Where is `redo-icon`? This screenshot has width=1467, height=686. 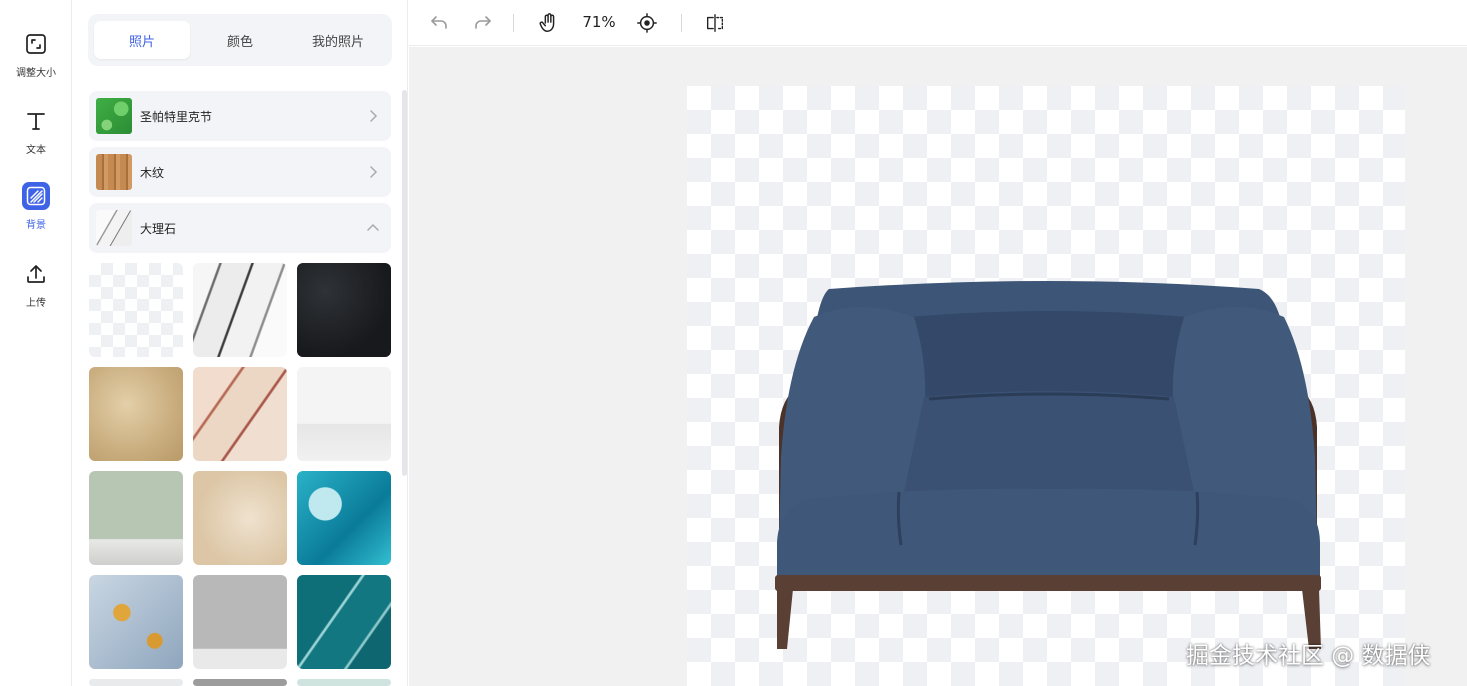
redo-icon is located at coordinates (483, 22).